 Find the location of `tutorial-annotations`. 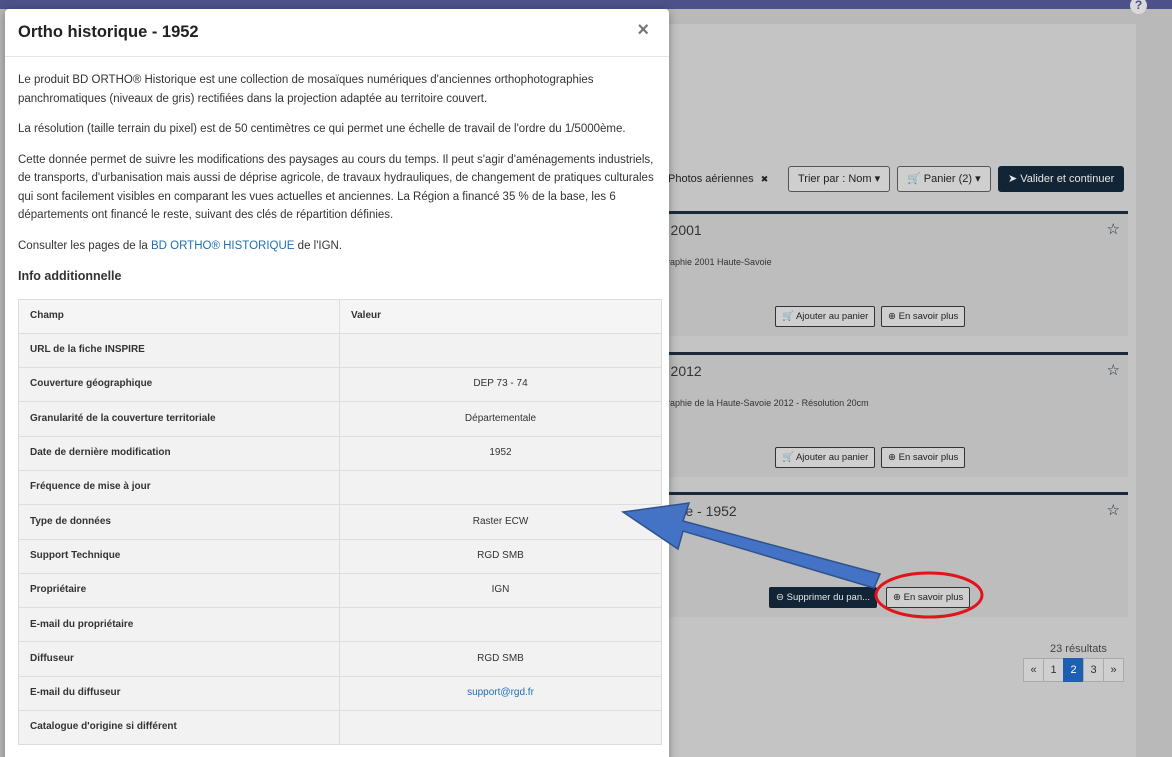

tutorial-annotations is located at coordinates (802, 560).